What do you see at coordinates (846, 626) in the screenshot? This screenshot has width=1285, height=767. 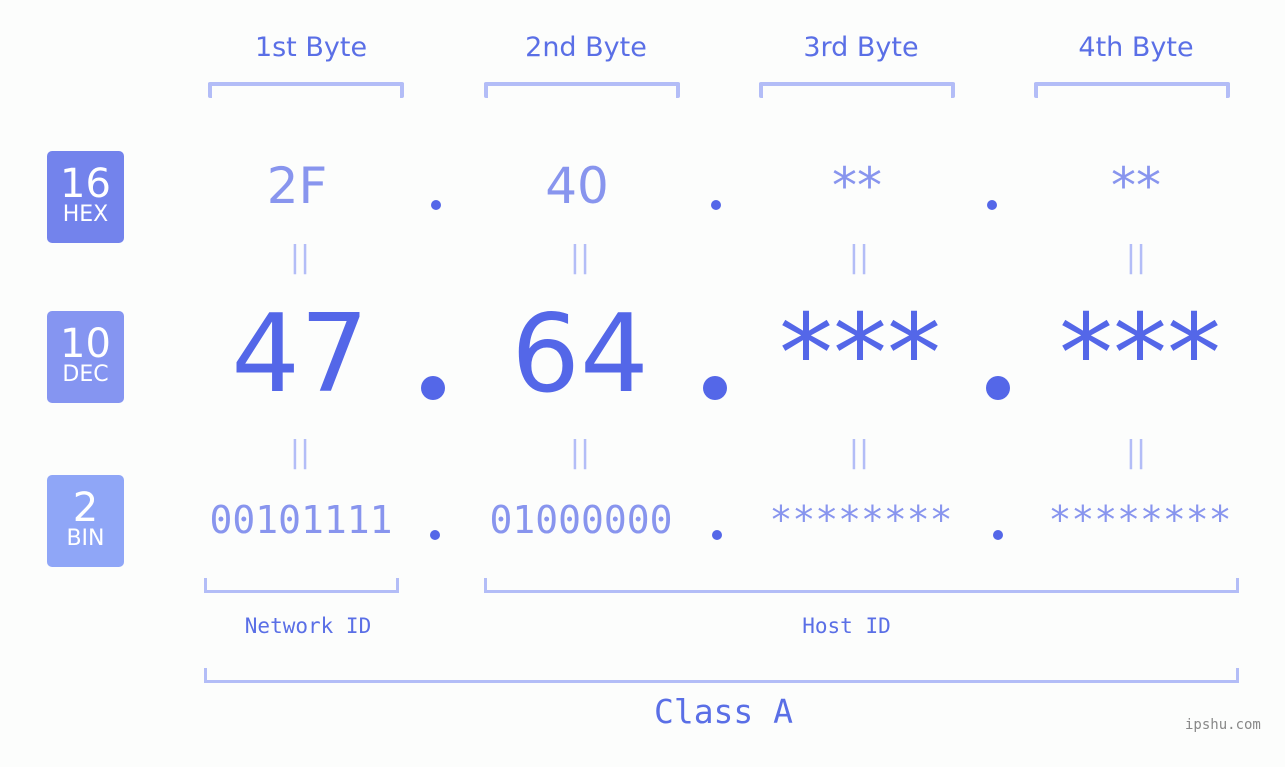 I see `host-id-label: Host ID` at bounding box center [846, 626].